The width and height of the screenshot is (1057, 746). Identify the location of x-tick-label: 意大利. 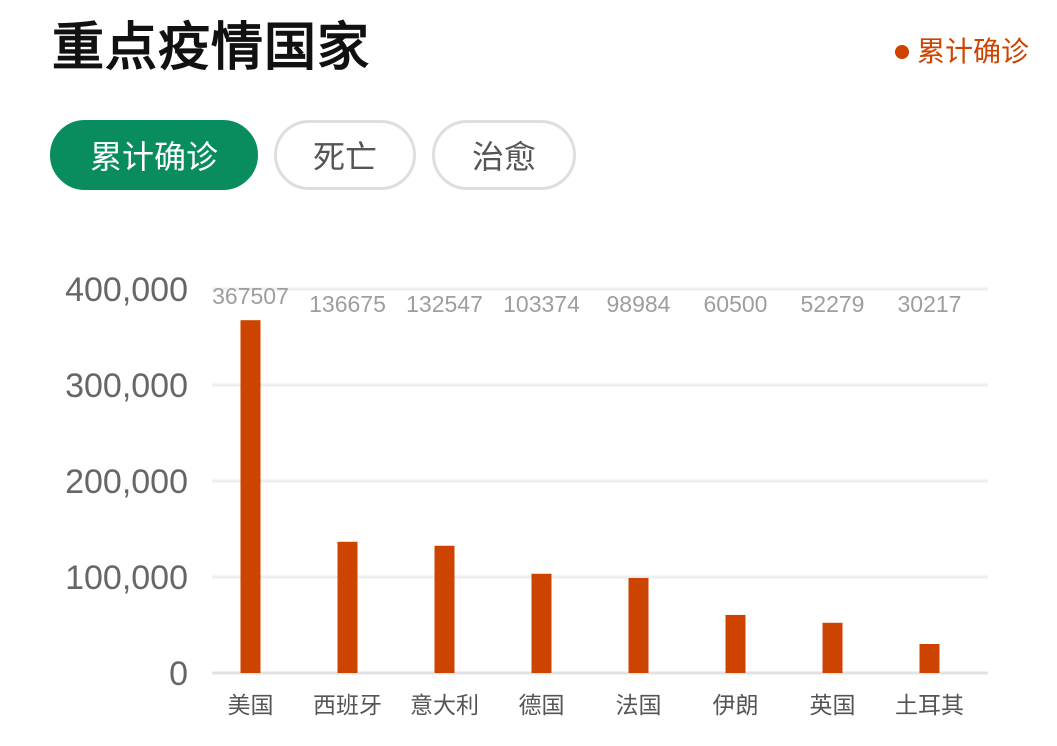
(444, 706).